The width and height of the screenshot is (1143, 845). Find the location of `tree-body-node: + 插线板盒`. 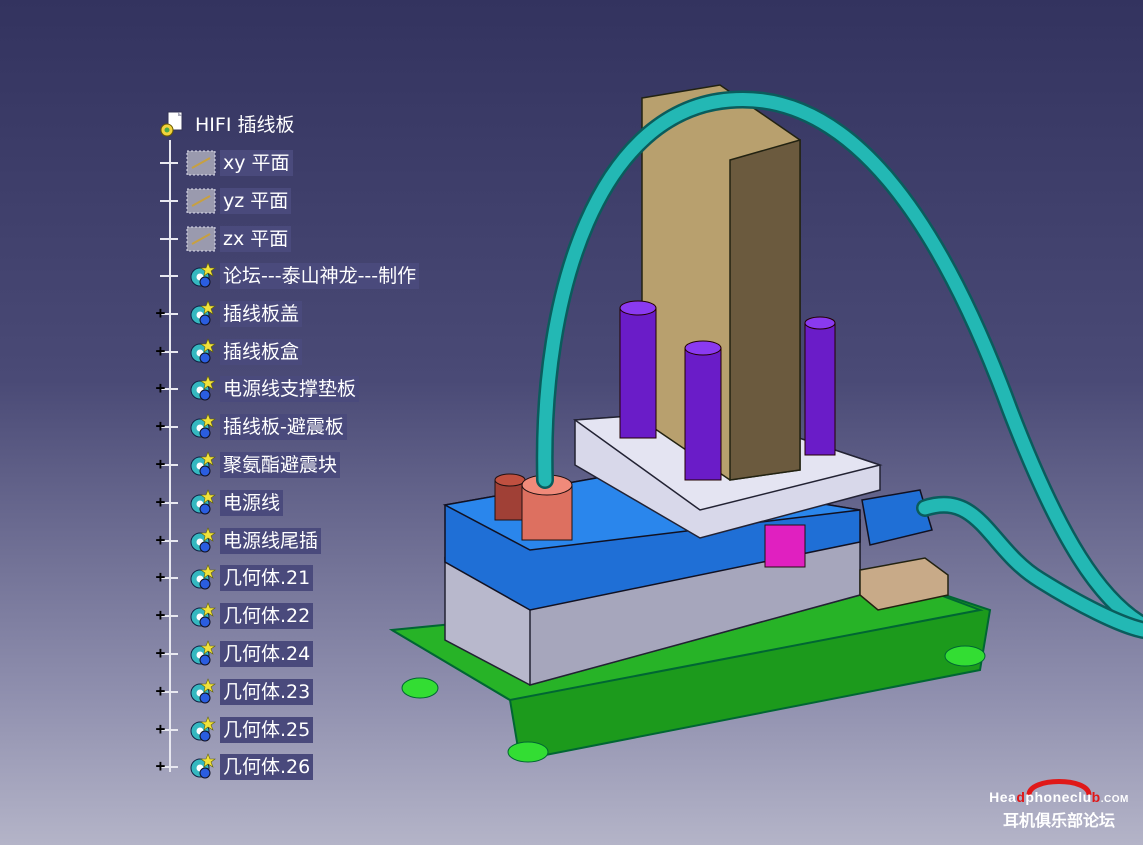

tree-body-node: + 插线板盒 is located at coordinates (229, 351).